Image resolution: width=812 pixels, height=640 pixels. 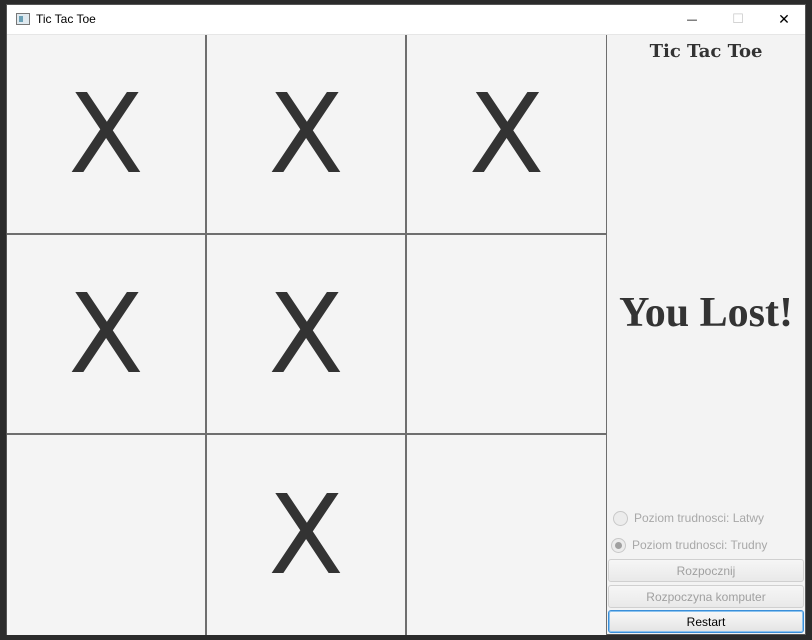 What do you see at coordinates (706, 51) in the screenshot?
I see `side-title: Tic Tac Toe` at bounding box center [706, 51].